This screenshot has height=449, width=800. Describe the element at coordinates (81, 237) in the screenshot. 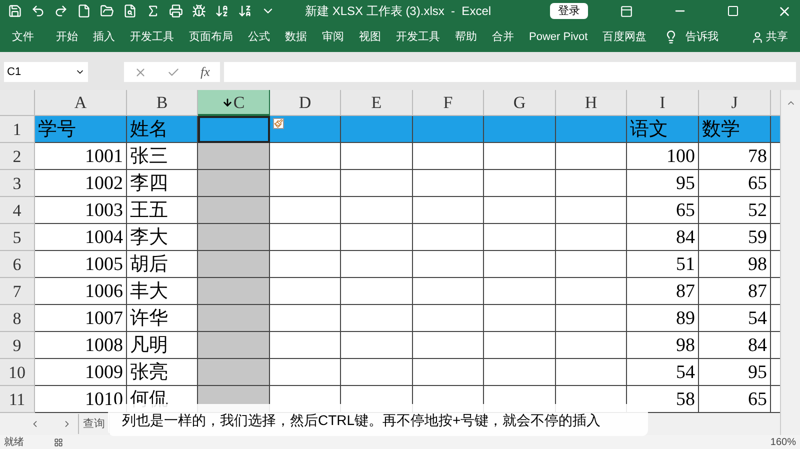

I see `table-cell: 1004` at that location.